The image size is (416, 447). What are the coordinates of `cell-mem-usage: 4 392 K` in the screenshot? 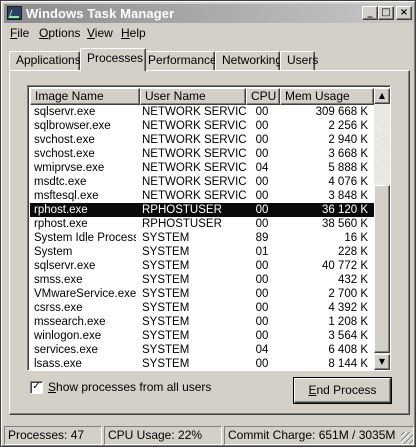 It's located at (348, 308).